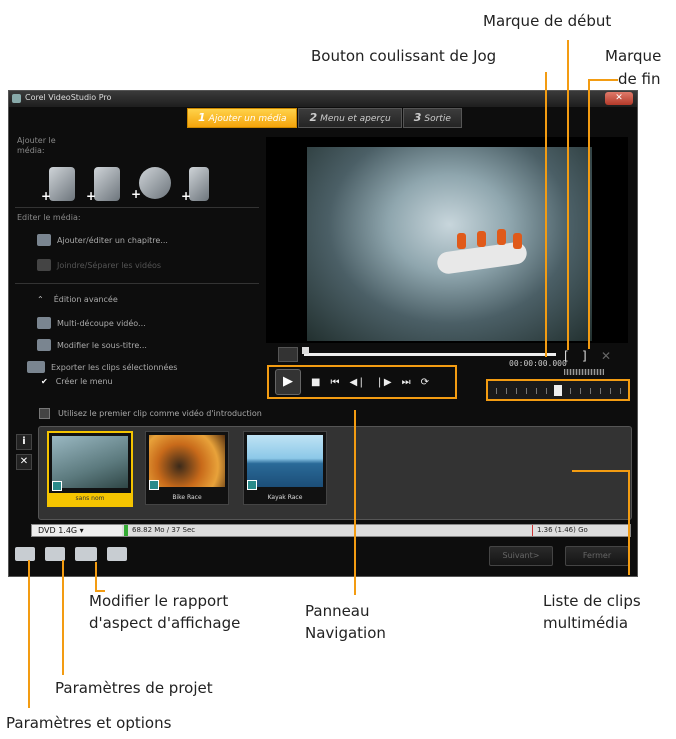  What do you see at coordinates (586, 623) in the screenshot?
I see `callout-clips-2: multimédia` at bounding box center [586, 623].